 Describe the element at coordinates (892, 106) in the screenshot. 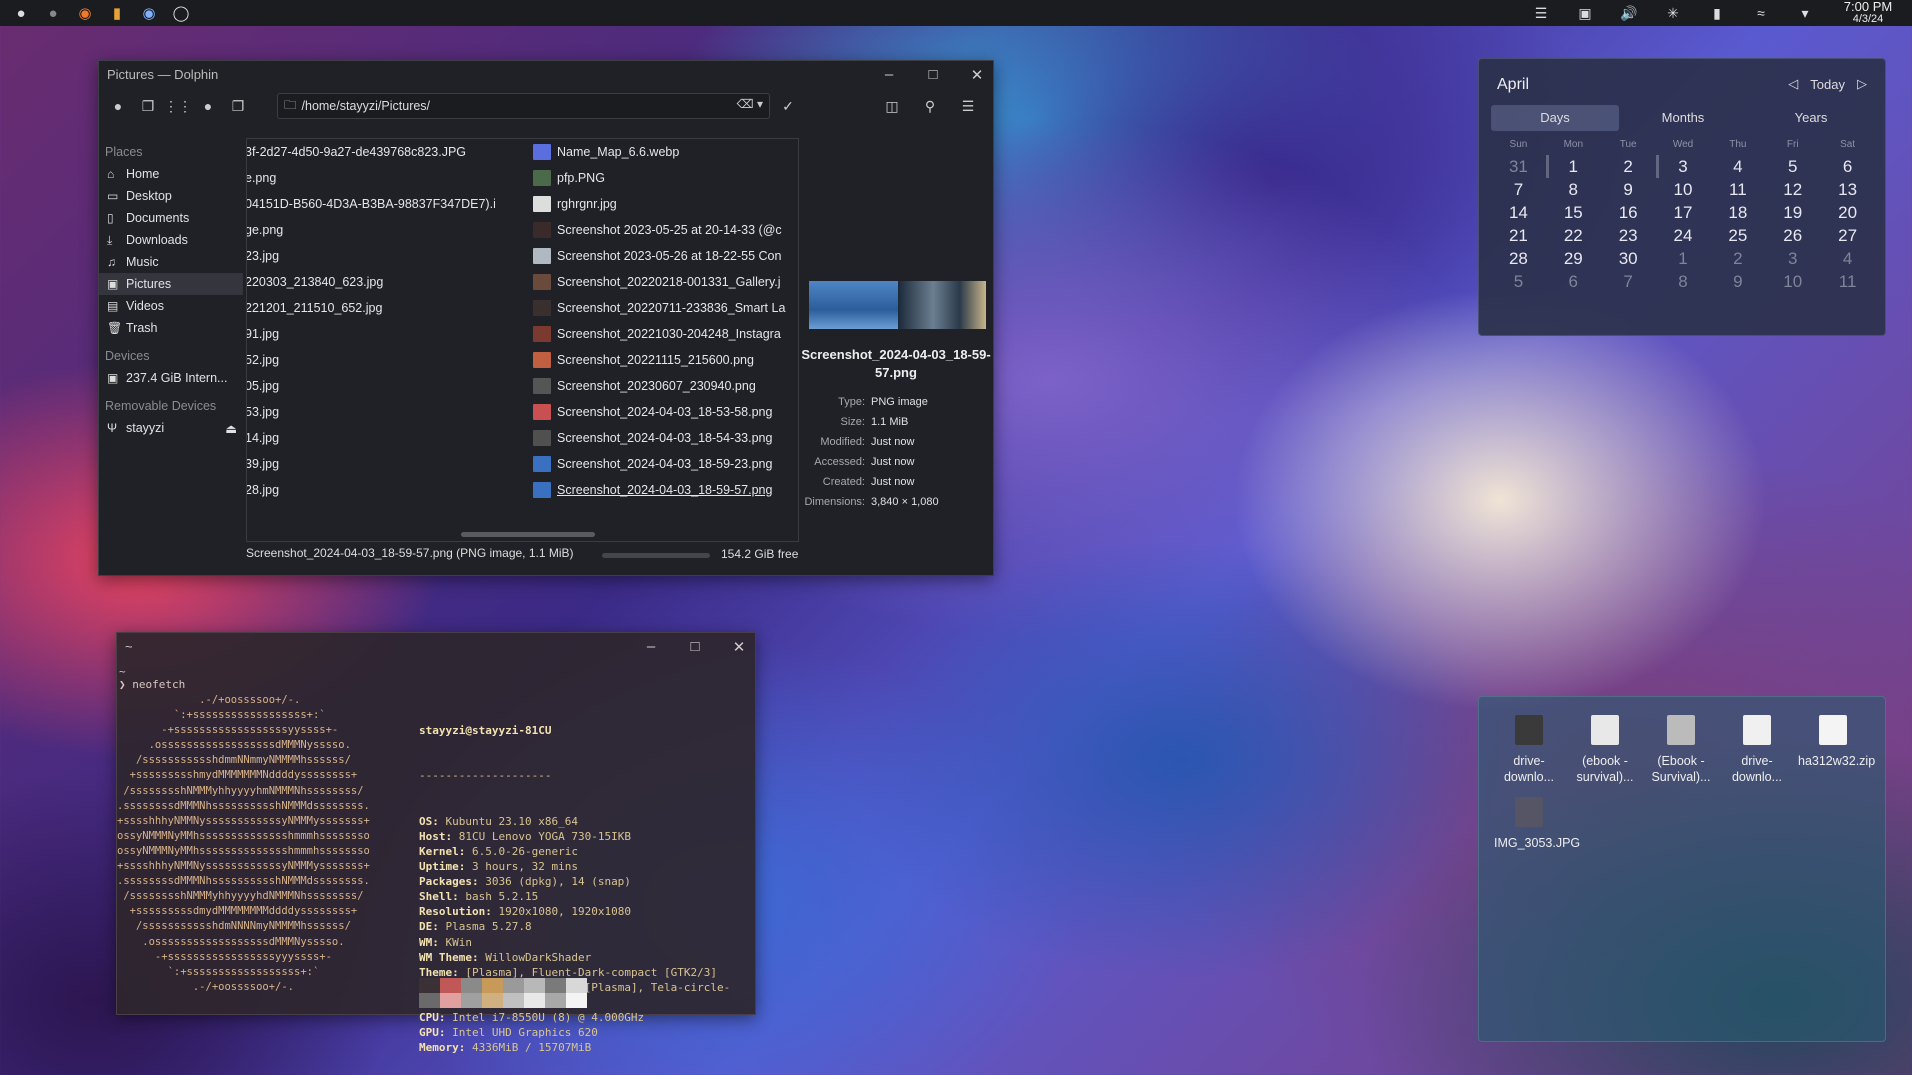

I see `split-view-icon: ◫` at that location.